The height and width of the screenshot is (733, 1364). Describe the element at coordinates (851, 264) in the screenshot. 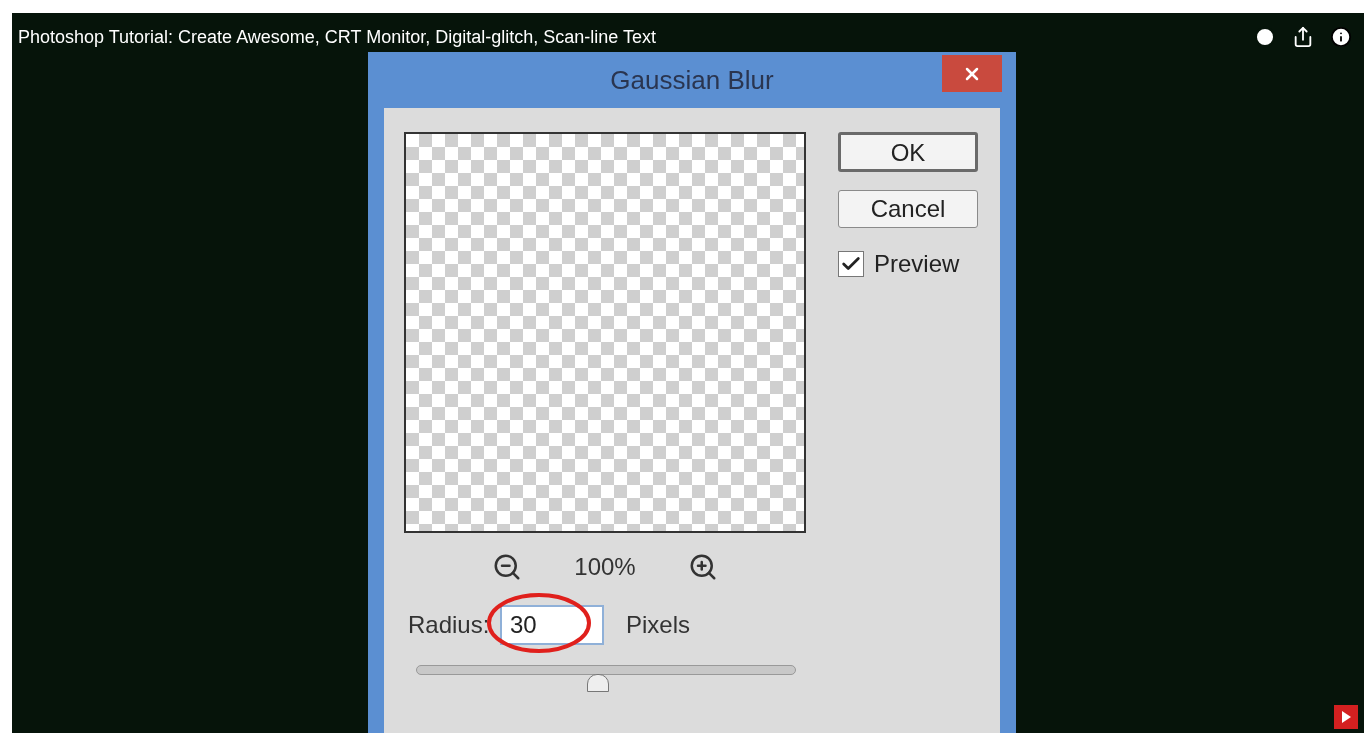

I see `preview-checkbox` at that location.